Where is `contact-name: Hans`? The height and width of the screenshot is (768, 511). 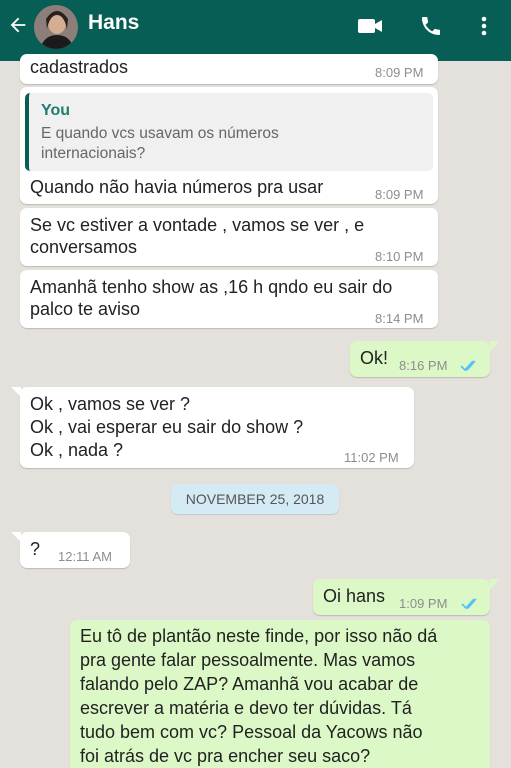 contact-name: Hans is located at coordinates (113, 23).